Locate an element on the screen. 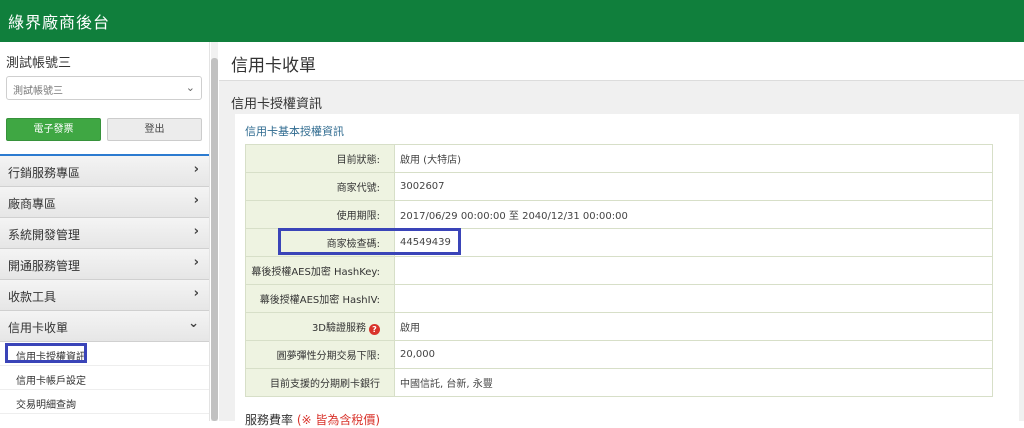 This screenshot has width=1024, height=428. sidebar-item-merchant: 廠商專區 › is located at coordinates (104, 202).